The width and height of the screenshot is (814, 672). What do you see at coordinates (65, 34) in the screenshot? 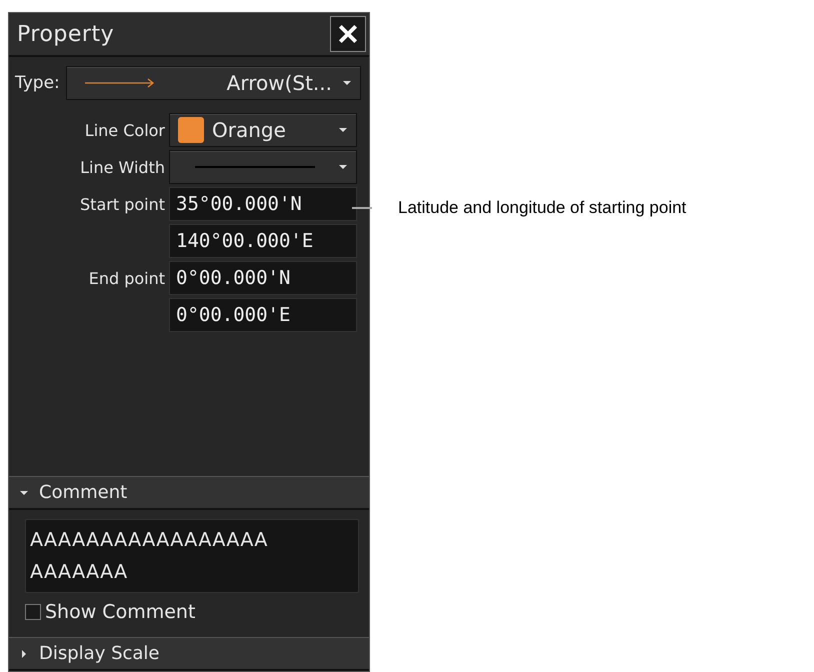
I see `window-title: Property` at bounding box center [65, 34].